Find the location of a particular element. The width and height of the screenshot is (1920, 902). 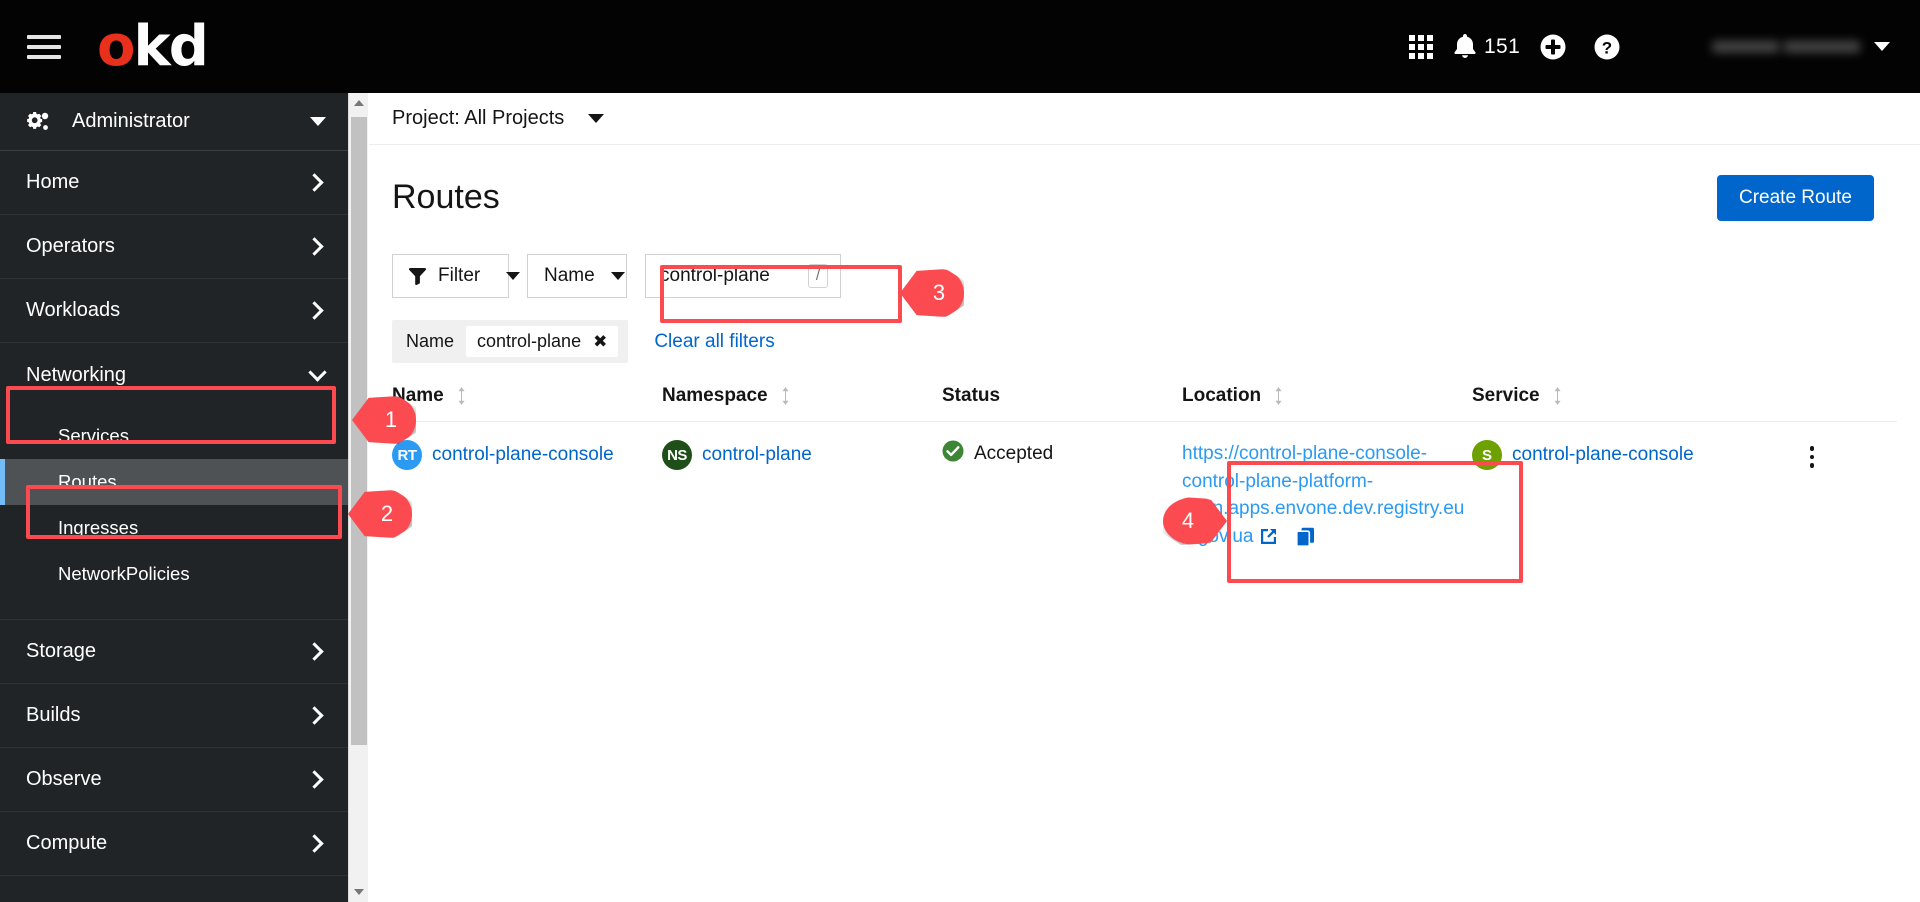

attribute-dropdown: Name is located at coordinates (577, 276).